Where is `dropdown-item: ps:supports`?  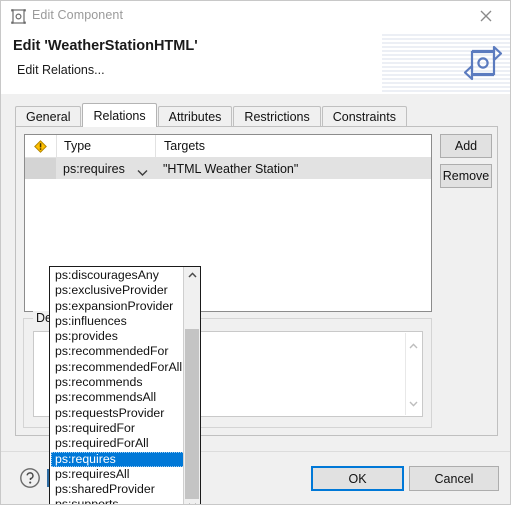
dropdown-item: ps:supports is located at coordinates (118, 500).